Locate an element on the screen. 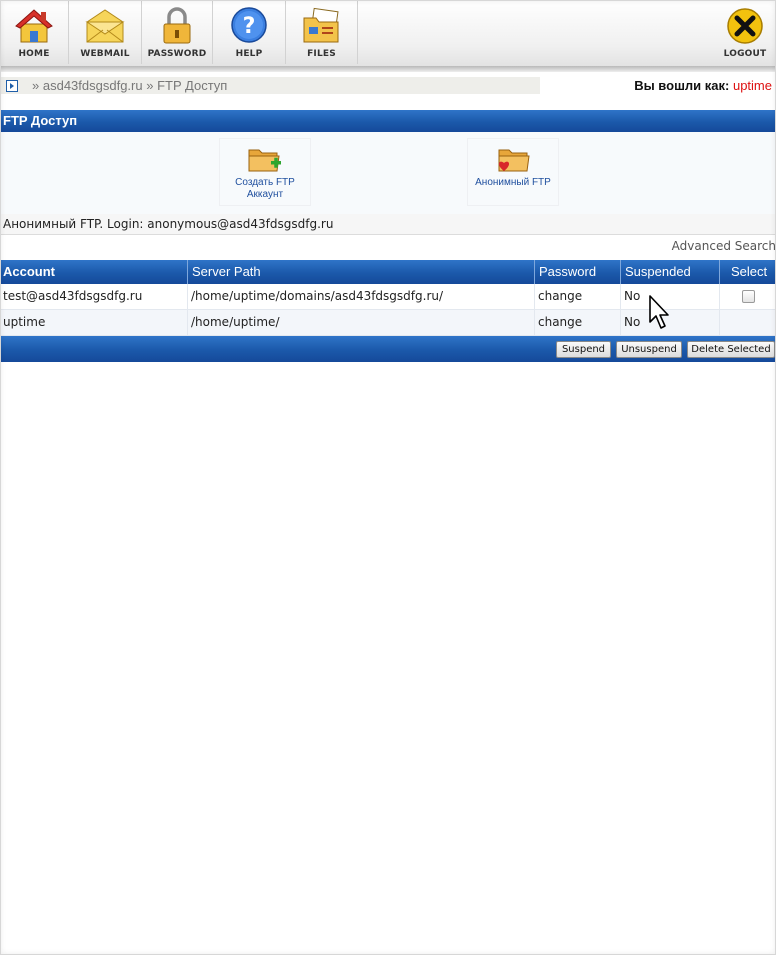 This screenshot has width=776, height=955. create-ftp-account-button: Создать FTP Аккаунт is located at coordinates (265, 172).